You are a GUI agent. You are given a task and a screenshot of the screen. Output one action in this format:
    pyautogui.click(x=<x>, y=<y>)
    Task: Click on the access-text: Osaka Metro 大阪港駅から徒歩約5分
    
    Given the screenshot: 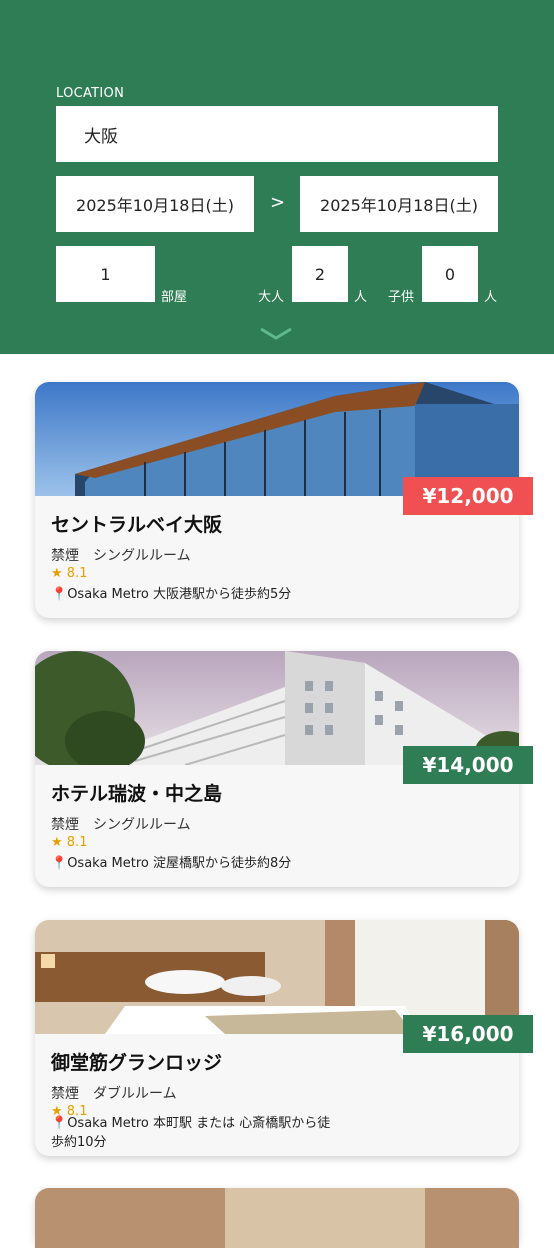 What is the action you would take?
    pyautogui.click(x=179, y=594)
    